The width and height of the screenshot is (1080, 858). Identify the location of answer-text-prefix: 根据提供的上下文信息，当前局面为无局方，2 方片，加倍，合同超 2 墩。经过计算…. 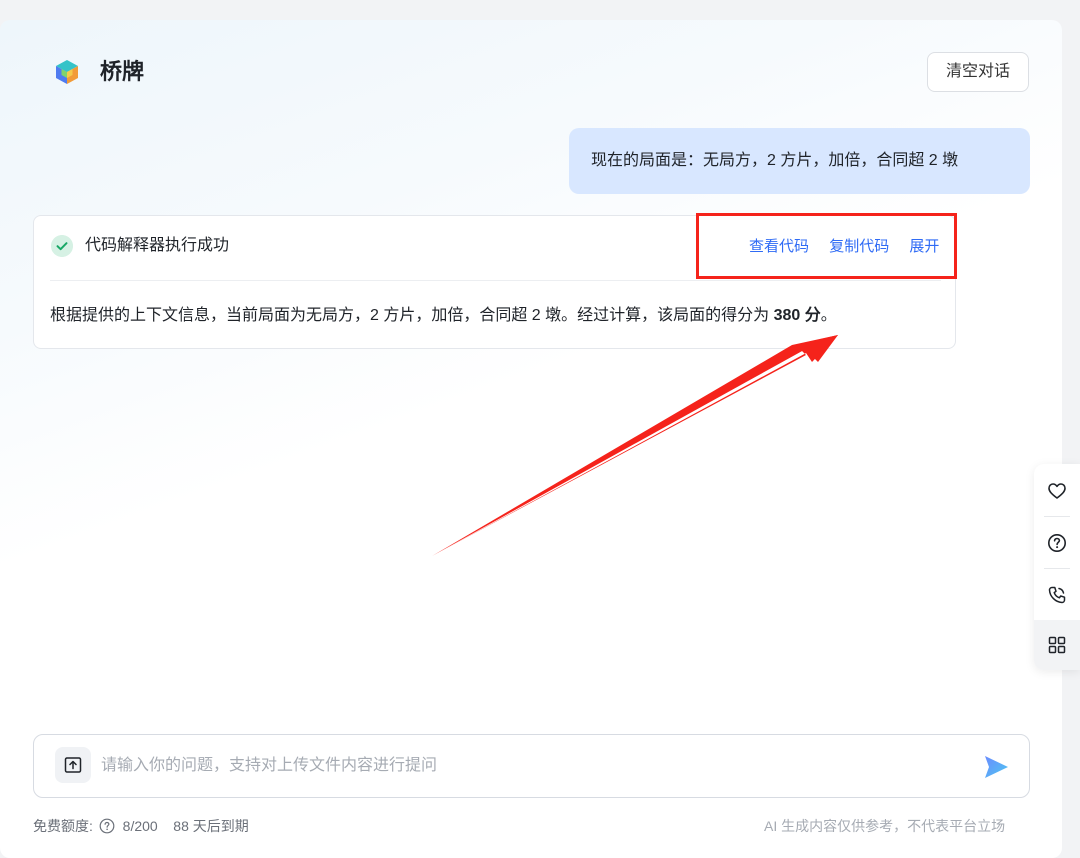
(412, 315).